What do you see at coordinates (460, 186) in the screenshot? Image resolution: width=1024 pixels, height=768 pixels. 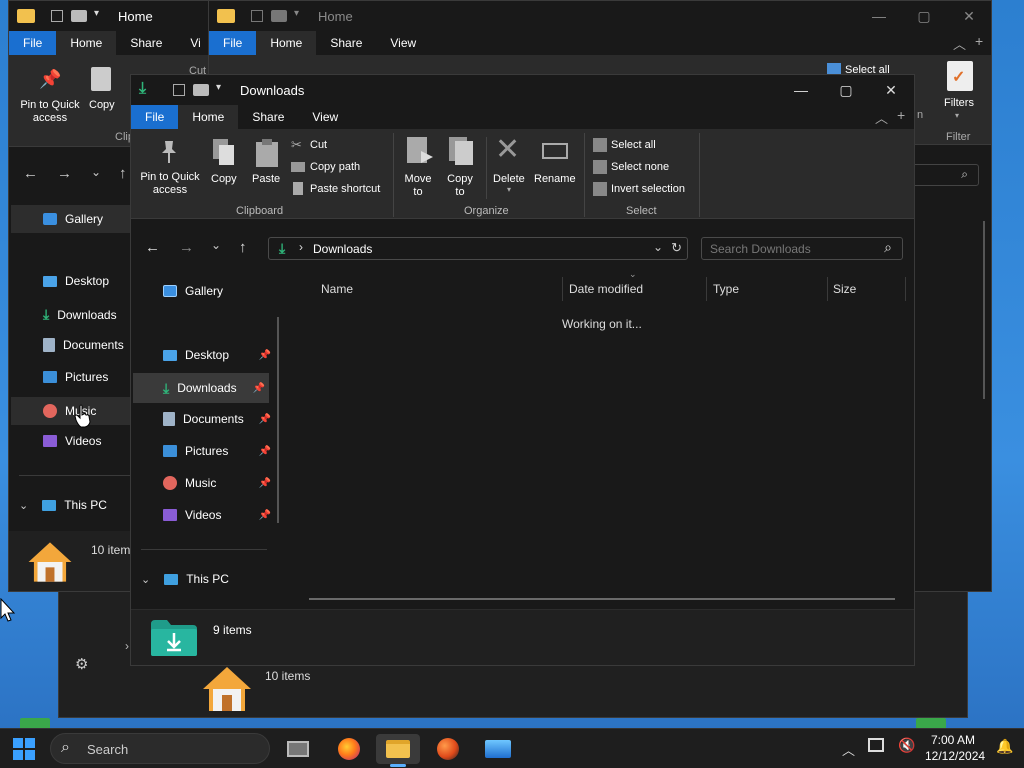 I see `copy-to-button: Copy to` at bounding box center [460, 186].